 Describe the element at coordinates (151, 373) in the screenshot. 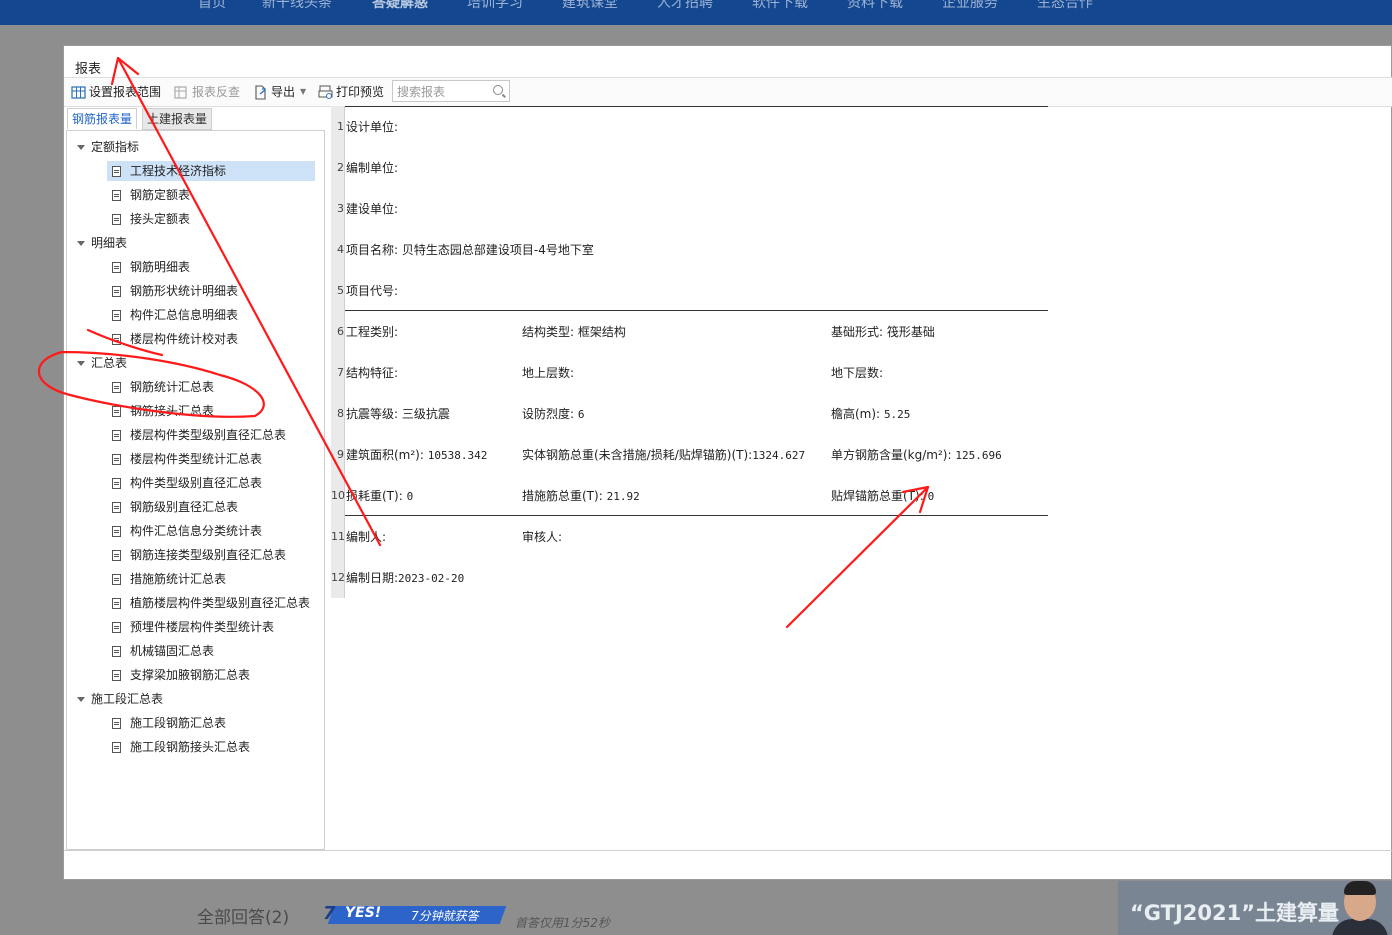

I see `annotation-circle` at that location.